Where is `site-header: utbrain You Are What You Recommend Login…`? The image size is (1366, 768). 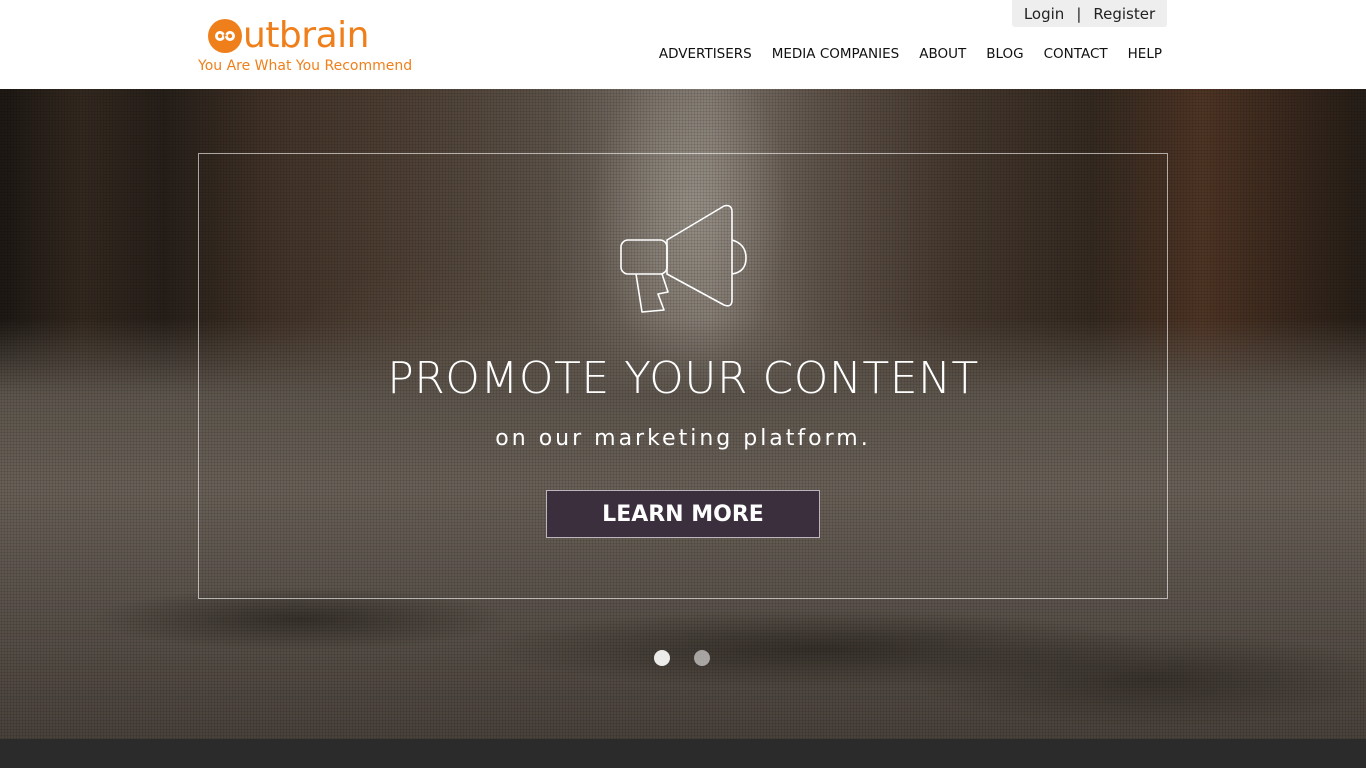 site-header: utbrain You Are What You Recommend Login… is located at coordinates (683, 44).